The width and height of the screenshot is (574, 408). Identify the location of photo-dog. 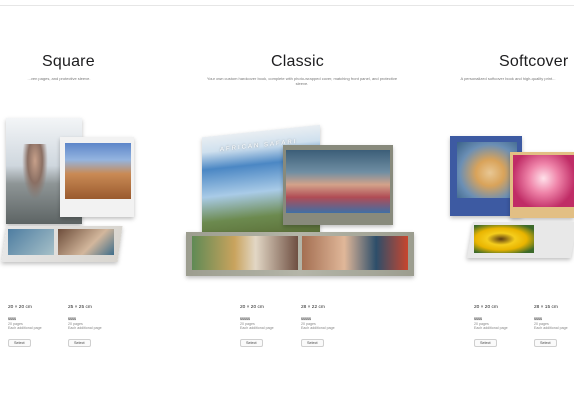
(487, 170).